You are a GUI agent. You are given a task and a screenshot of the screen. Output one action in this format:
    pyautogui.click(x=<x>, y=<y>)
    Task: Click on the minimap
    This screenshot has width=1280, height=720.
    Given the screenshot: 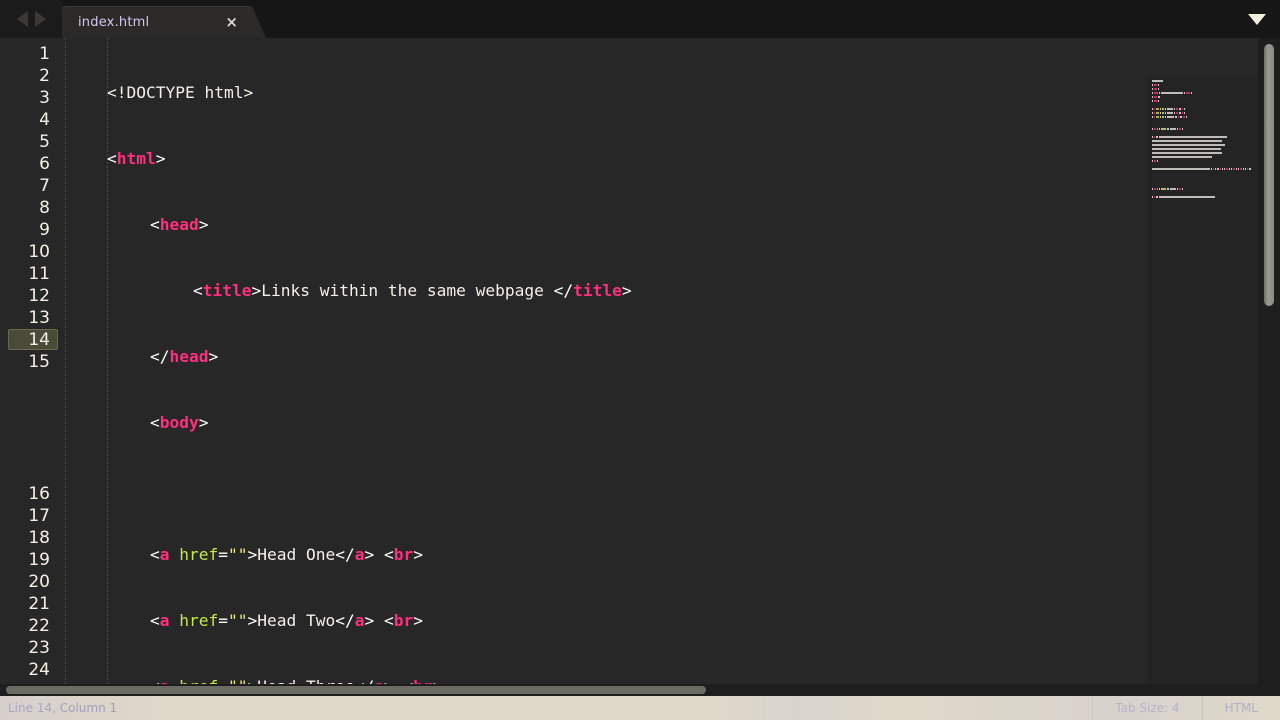 What is the action you would take?
    pyautogui.click(x=1203, y=386)
    